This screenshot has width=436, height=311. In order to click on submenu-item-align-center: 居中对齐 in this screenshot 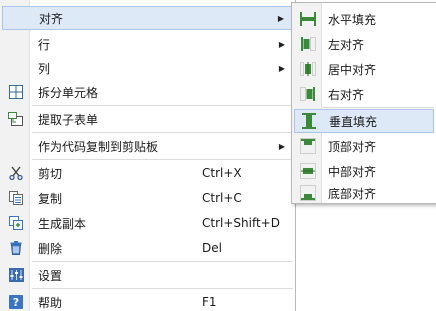, I will do `click(364, 69)`.